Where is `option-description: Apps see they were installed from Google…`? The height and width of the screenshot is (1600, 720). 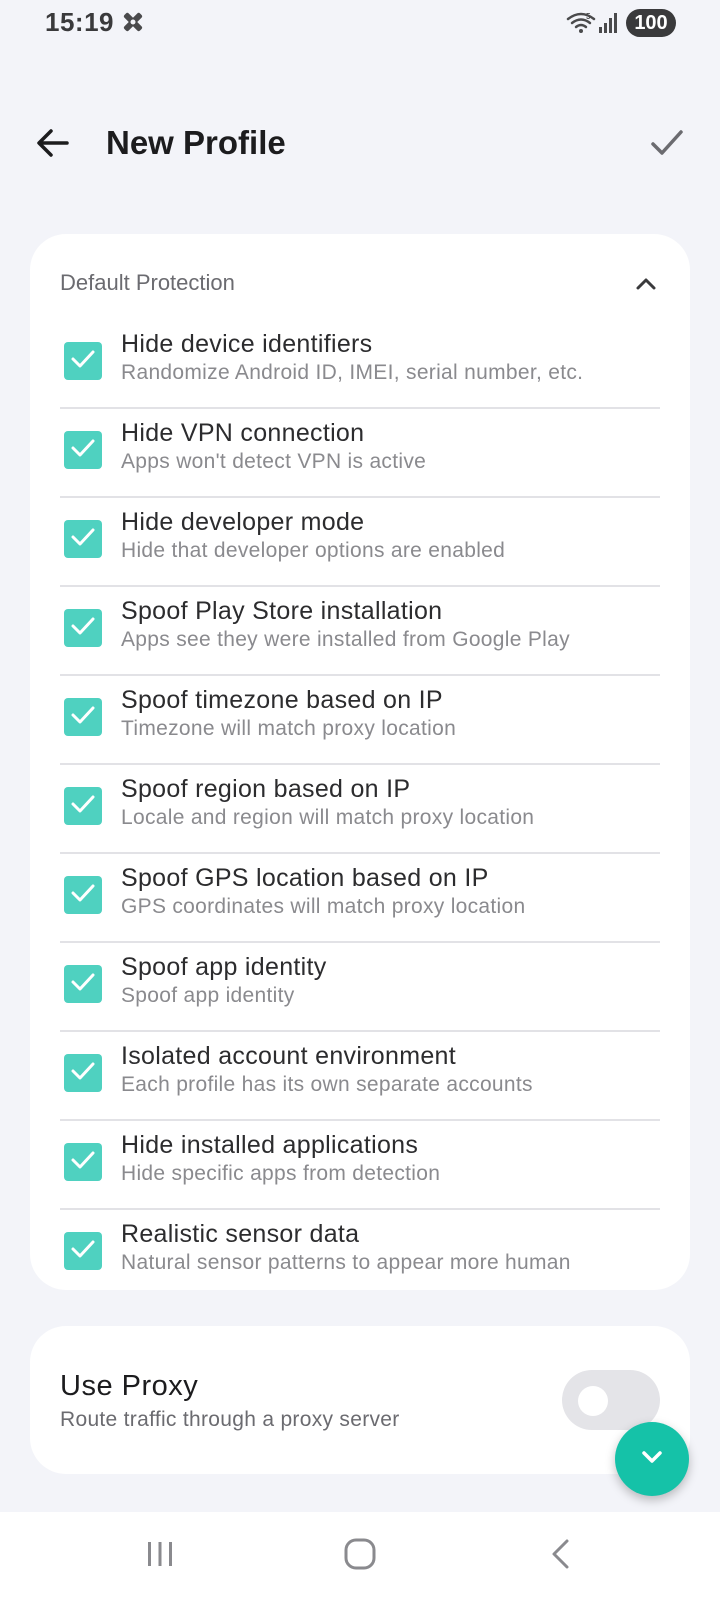 option-description: Apps see they were installed from Google… is located at coordinates (345, 639).